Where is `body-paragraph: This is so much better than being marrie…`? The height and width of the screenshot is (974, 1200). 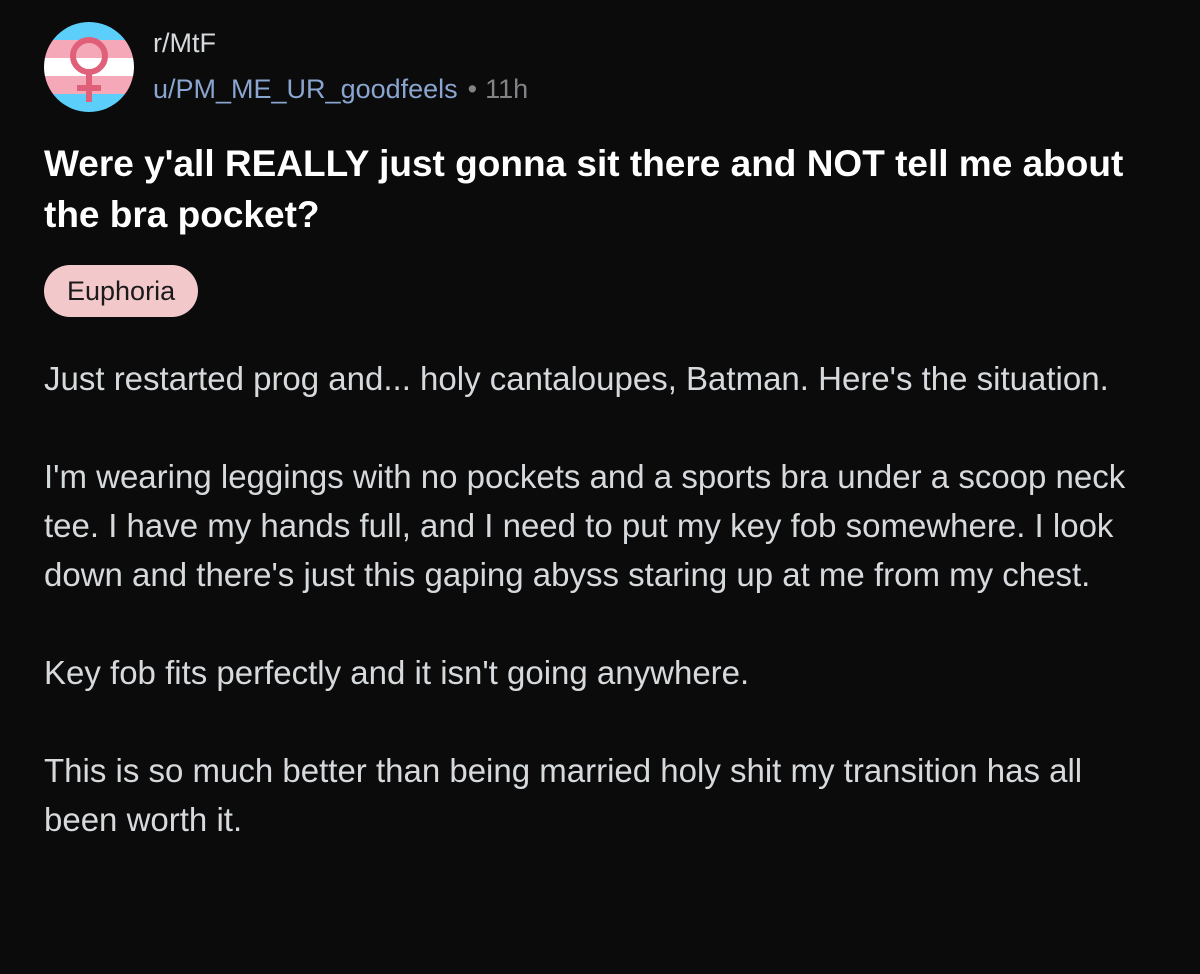 body-paragraph: This is so much better than being marrie… is located at coordinates (563, 795).